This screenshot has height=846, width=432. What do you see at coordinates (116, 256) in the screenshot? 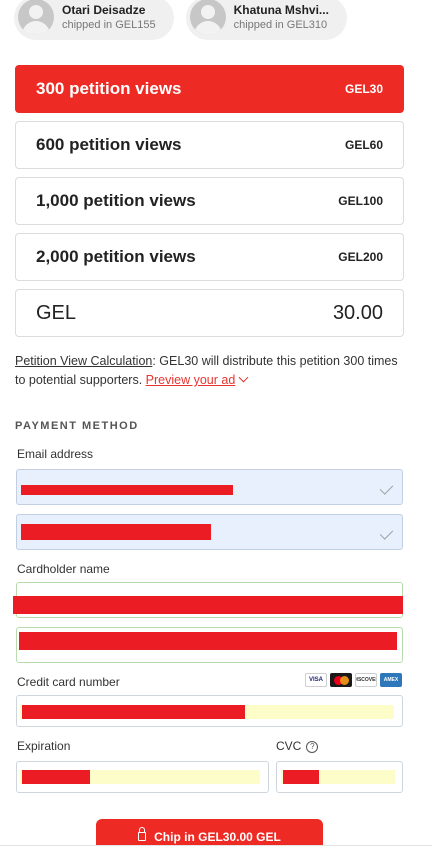
I see `tier-label: 2,000 petition views` at bounding box center [116, 256].